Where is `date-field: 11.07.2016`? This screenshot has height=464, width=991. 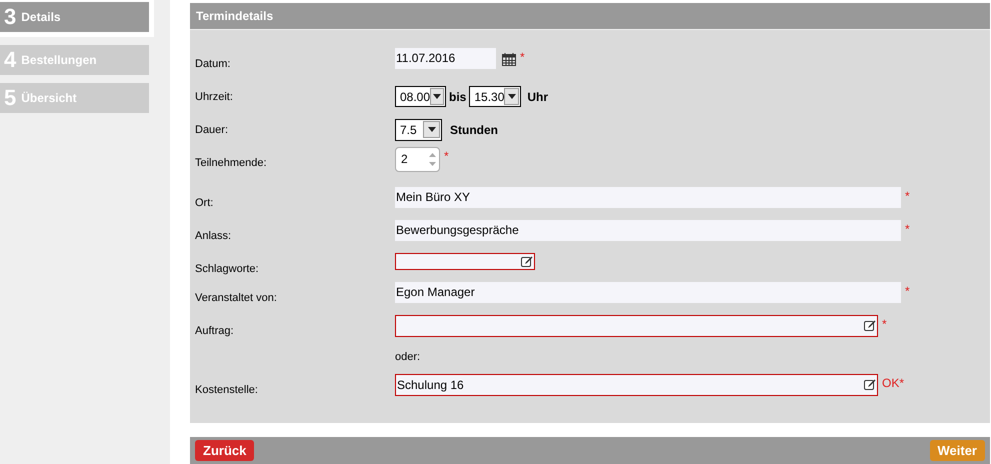
date-field: 11.07.2016 is located at coordinates (445, 58).